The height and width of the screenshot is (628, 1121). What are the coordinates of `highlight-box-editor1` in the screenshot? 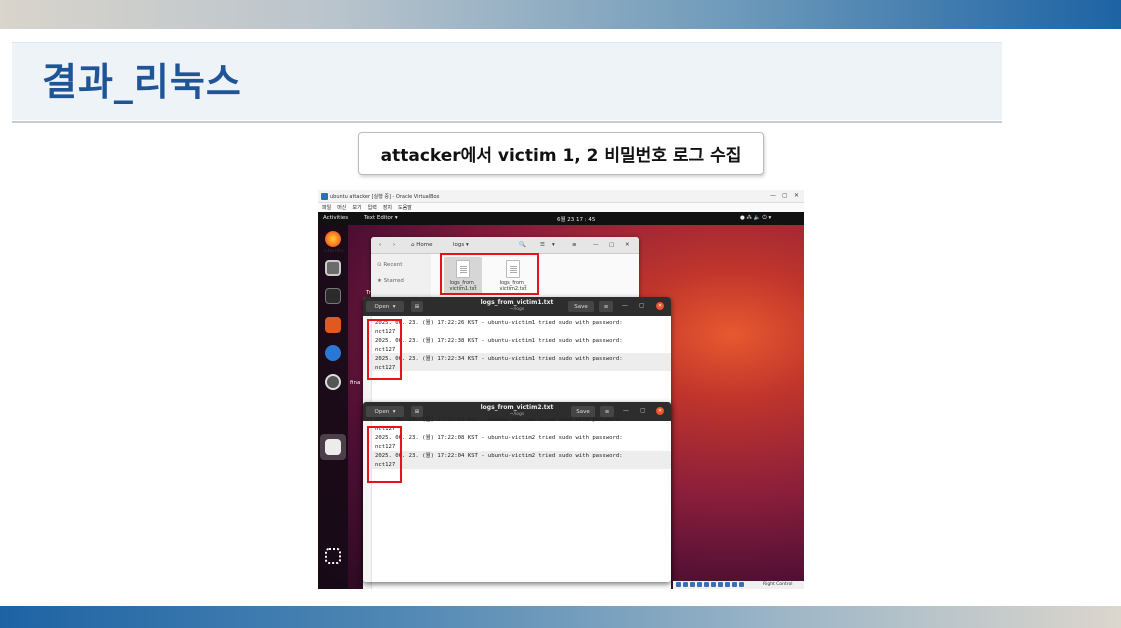 It's located at (384, 349).